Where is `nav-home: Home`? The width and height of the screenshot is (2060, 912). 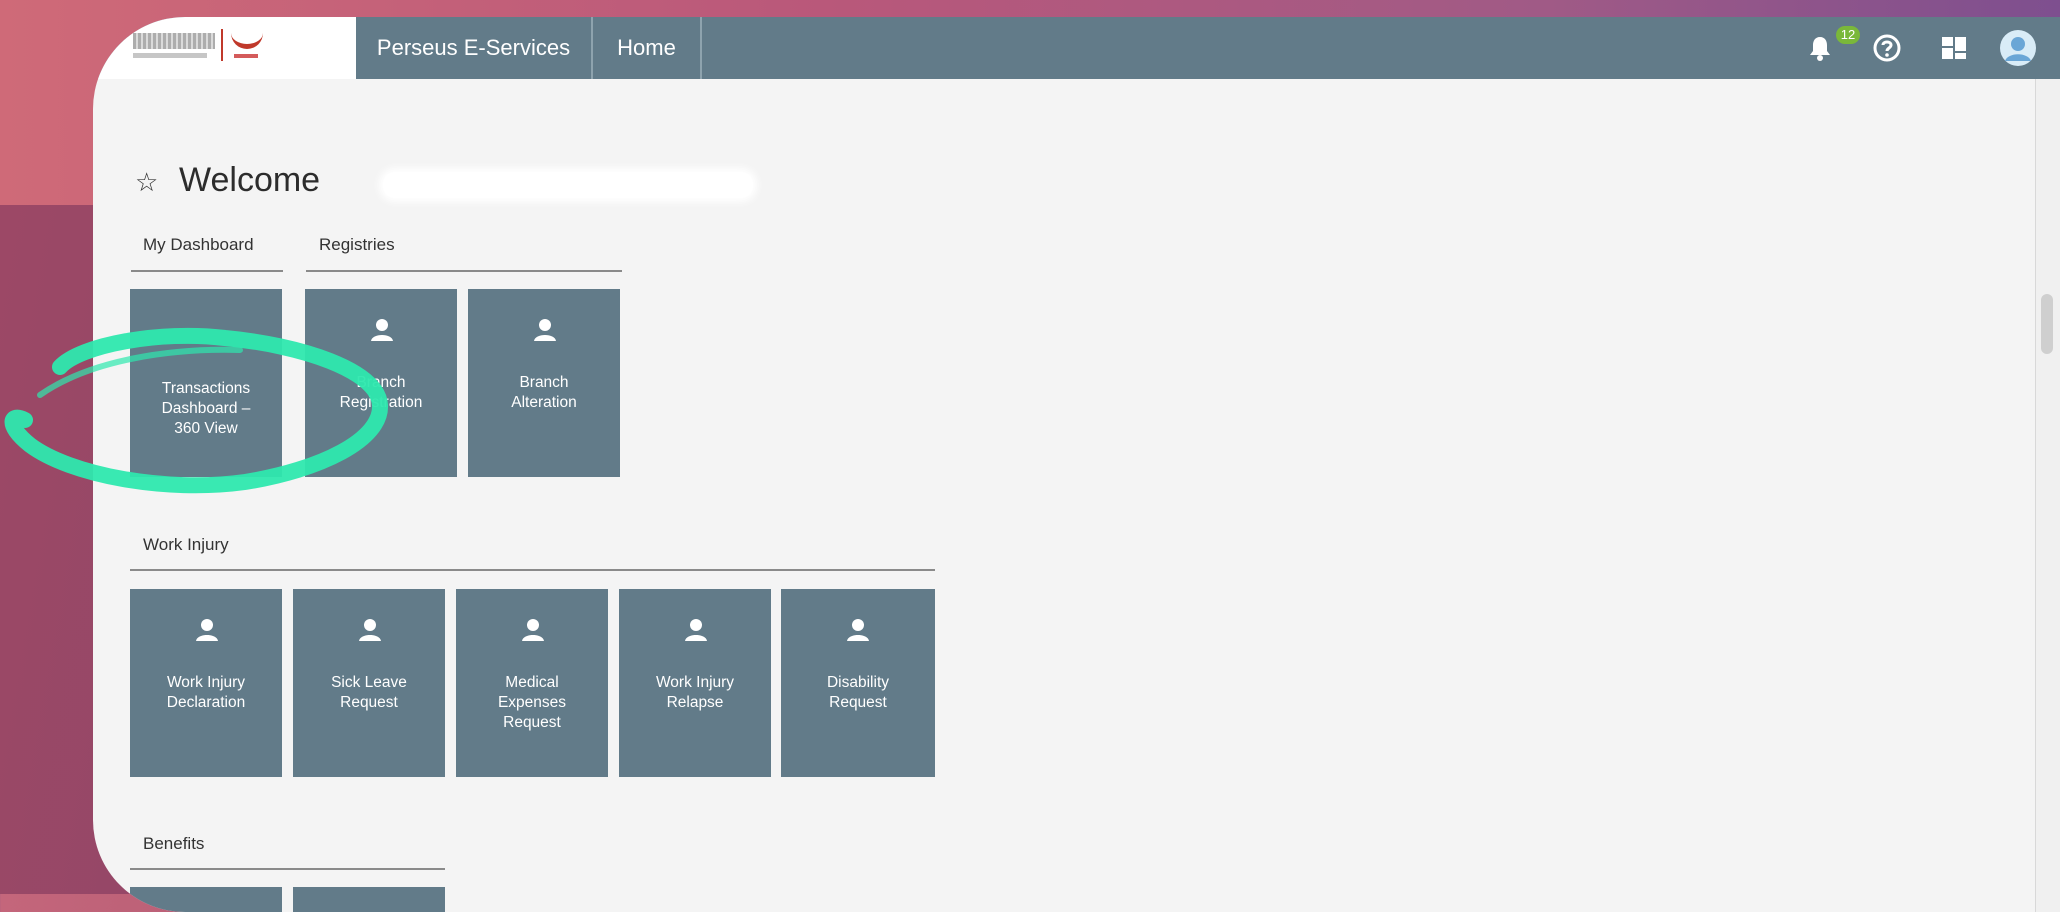
nav-home: Home is located at coordinates (647, 48).